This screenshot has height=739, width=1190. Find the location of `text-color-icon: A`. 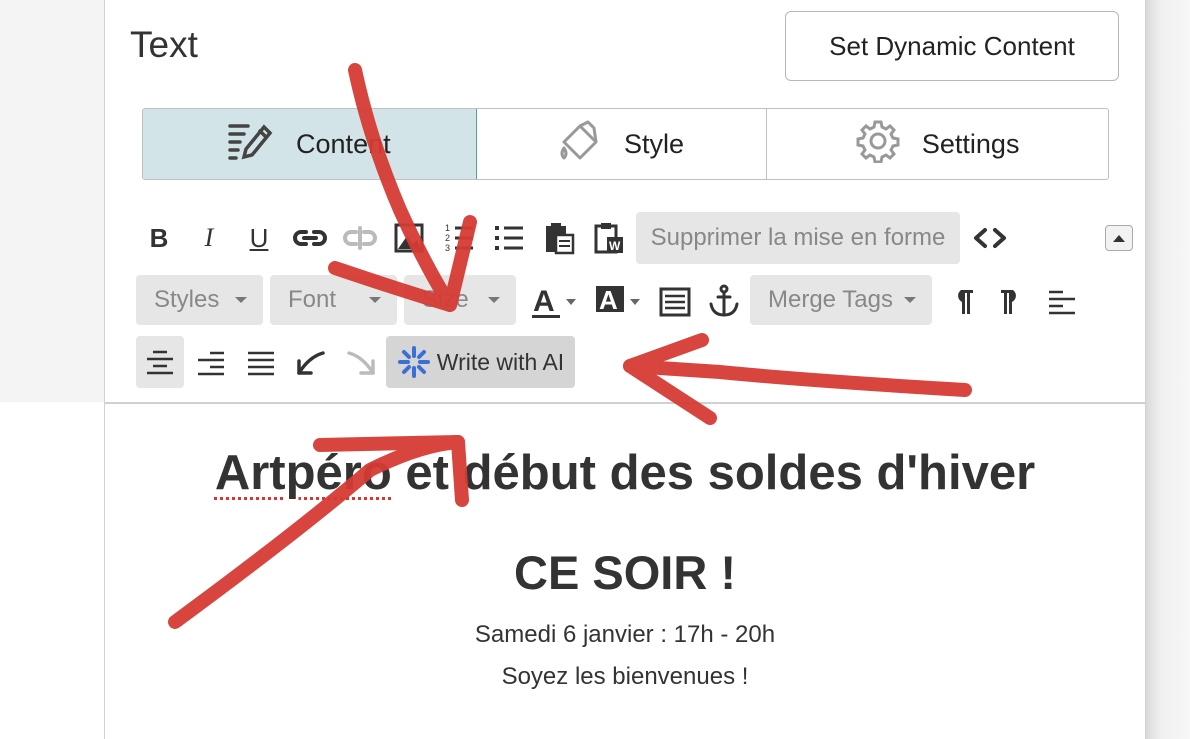

text-color-icon: A is located at coordinates (554, 302).